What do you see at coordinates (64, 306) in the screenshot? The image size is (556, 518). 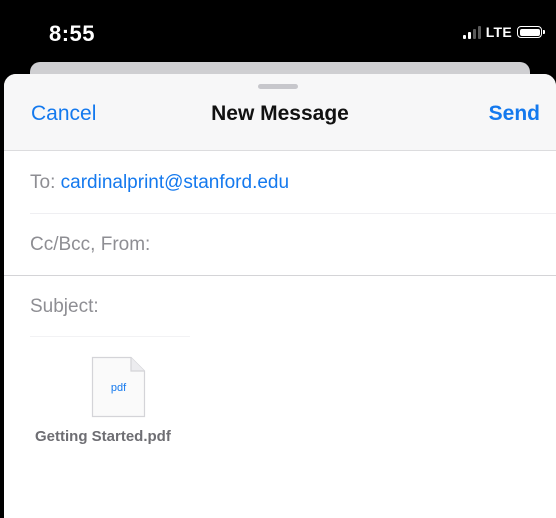 I see `subject-label: Subject:` at bounding box center [64, 306].